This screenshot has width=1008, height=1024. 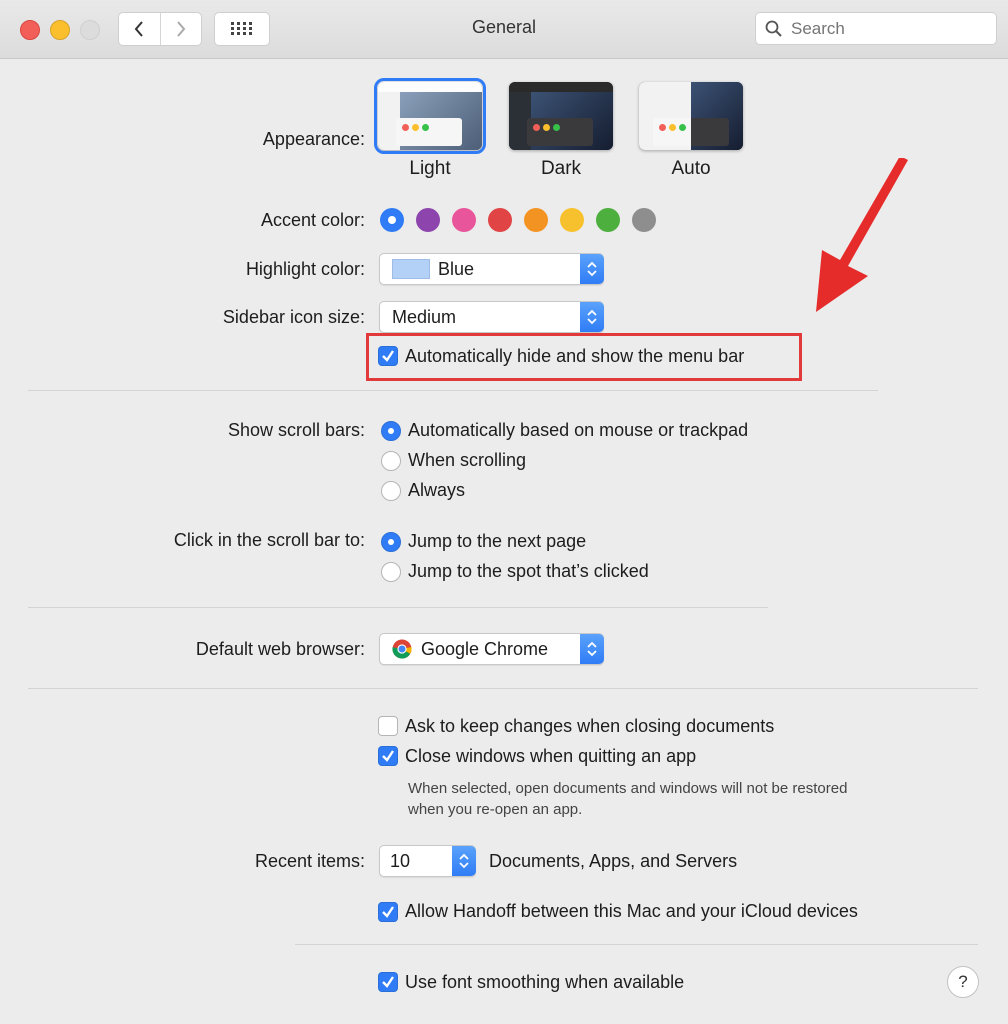 What do you see at coordinates (269, 540) in the screenshot?
I see `click-scroll-bar-label: Click in the scroll bar to:` at bounding box center [269, 540].